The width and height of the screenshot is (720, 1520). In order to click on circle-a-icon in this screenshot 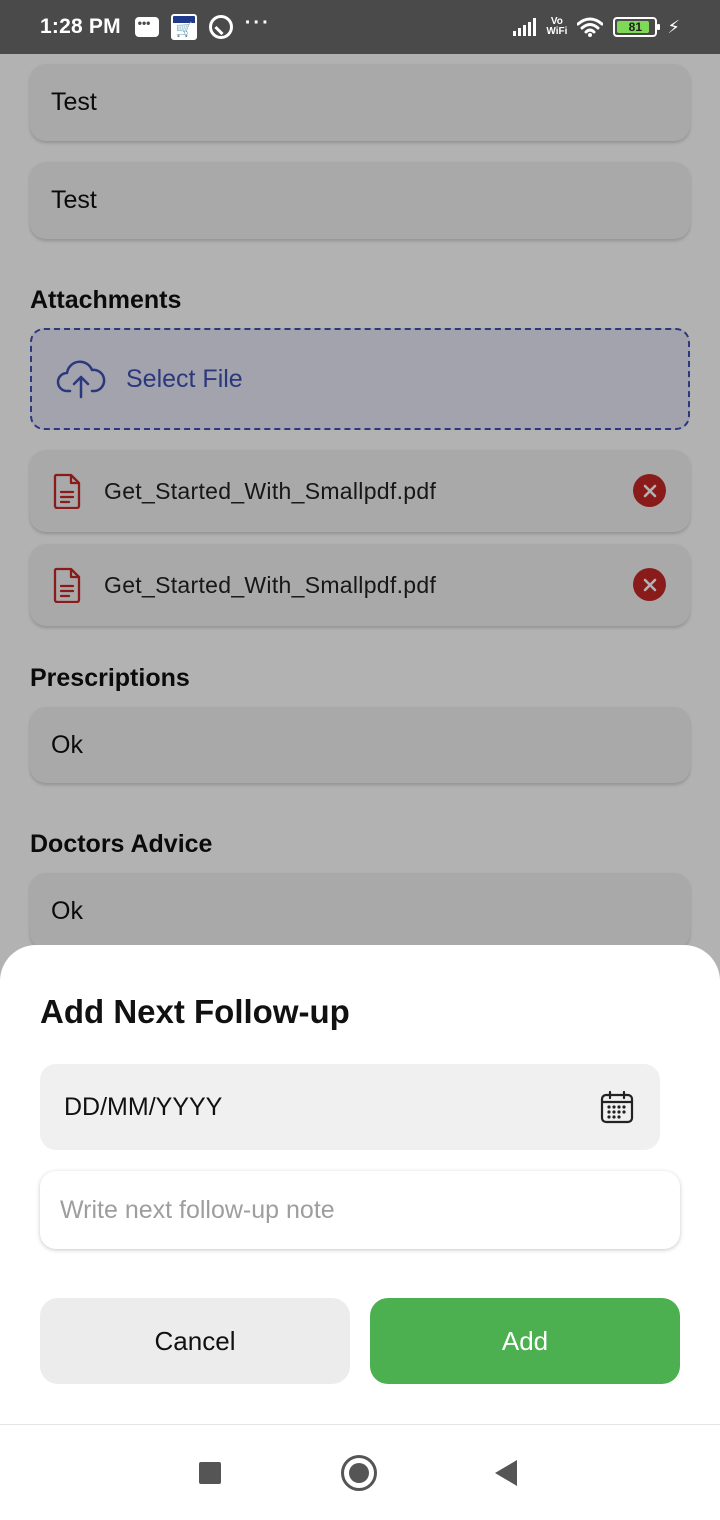, I will do `click(220, 27)`.